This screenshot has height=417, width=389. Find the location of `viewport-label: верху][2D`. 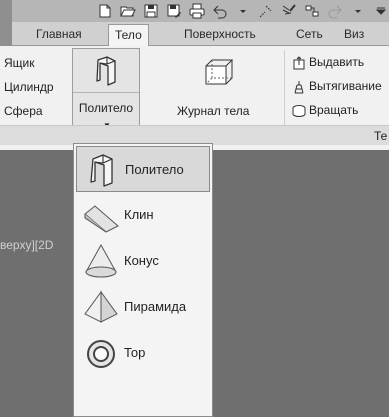

viewport-label: верху][2D is located at coordinates (26, 245).